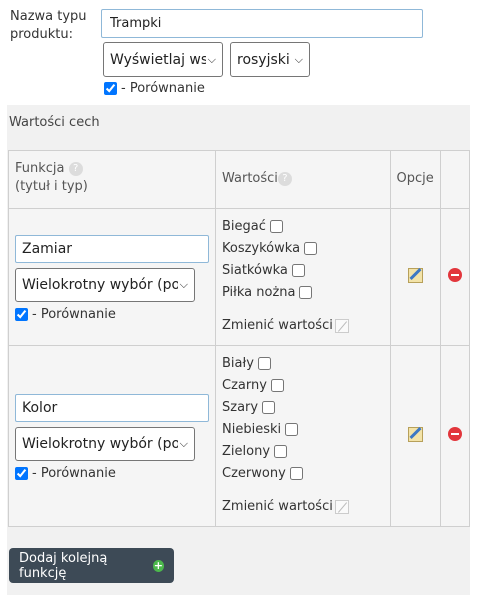  I want to click on header-options-label: Opcje, so click(415, 178).